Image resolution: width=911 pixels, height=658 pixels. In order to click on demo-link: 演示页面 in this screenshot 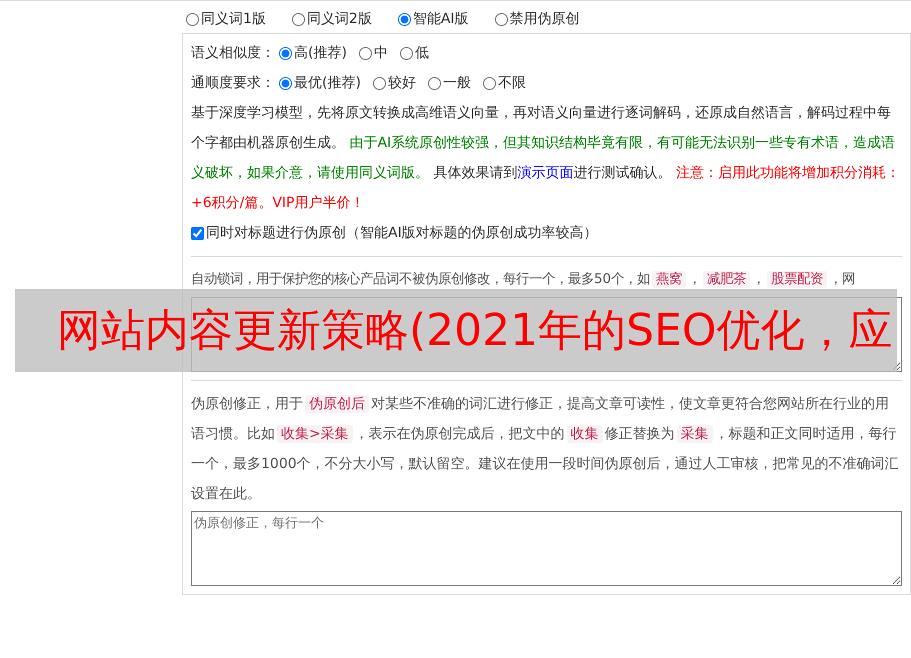, I will do `click(545, 173)`.